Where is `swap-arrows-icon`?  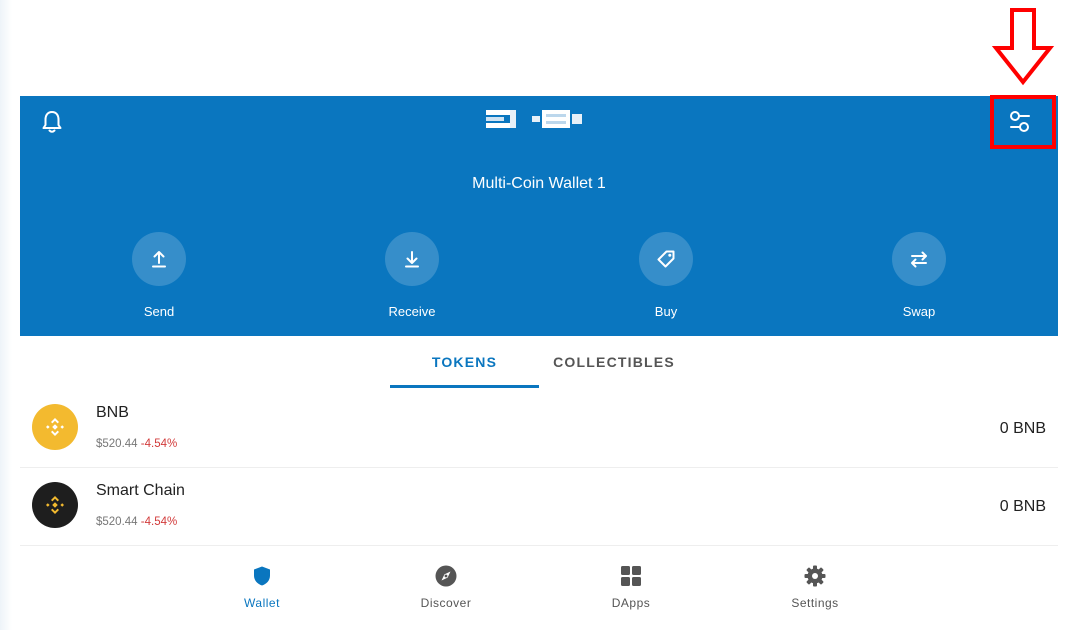 swap-arrows-icon is located at coordinates (919, 259).